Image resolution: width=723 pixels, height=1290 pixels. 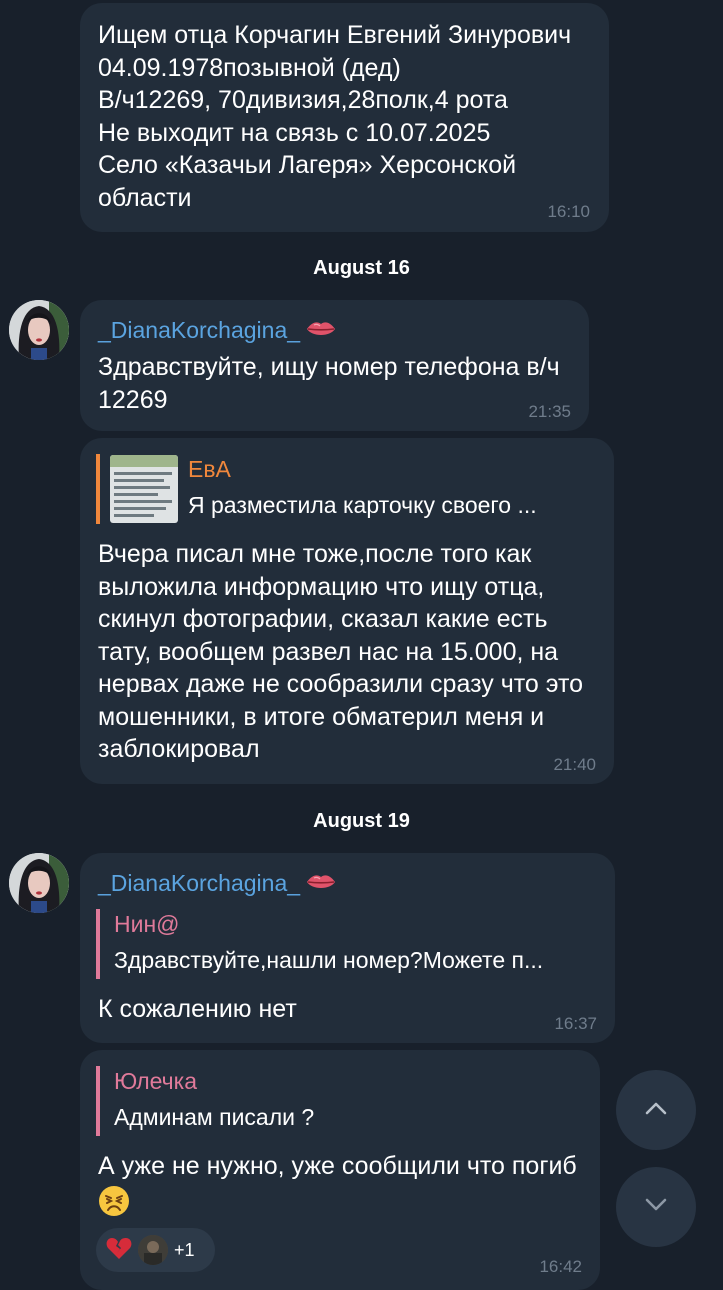 What do you see at coordinates (249, 67) in the screenshot?
I see `message-line: 04.09.1978позывной (дед)` at bounding box center [249, 67].